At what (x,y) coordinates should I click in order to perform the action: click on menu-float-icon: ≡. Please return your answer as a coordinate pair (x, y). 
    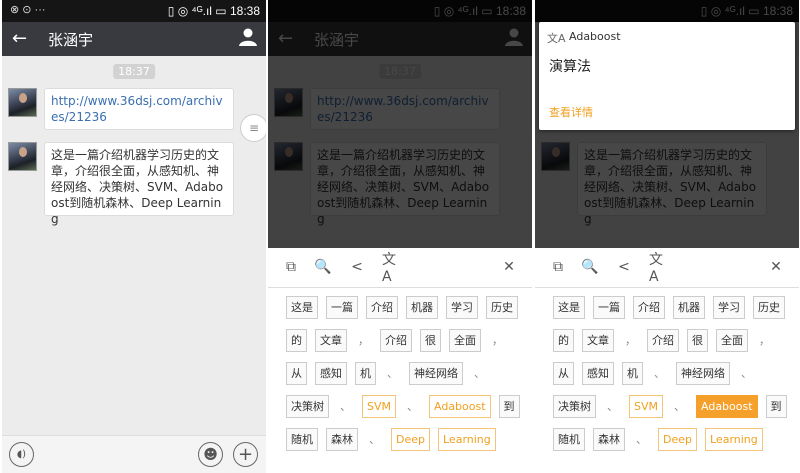
    Looking at the image, I should click on (253, 128).